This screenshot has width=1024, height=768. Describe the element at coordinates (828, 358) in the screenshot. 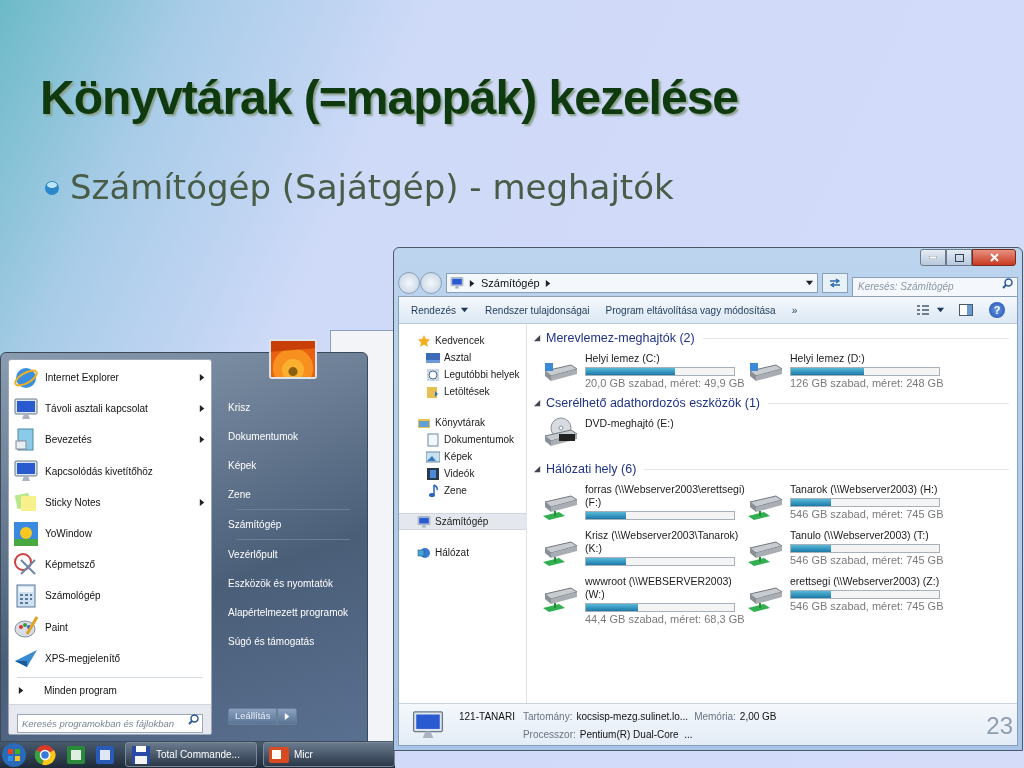

I see `drive-name: Helyi lemez (D:)` at that location.